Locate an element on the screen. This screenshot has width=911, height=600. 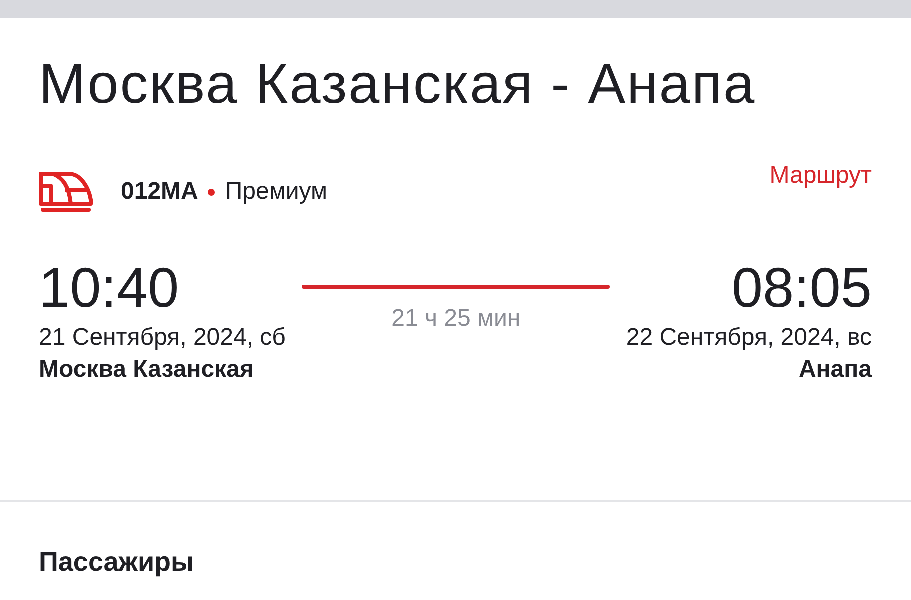
train-class: Премиум is located at coordinates (276, 192).